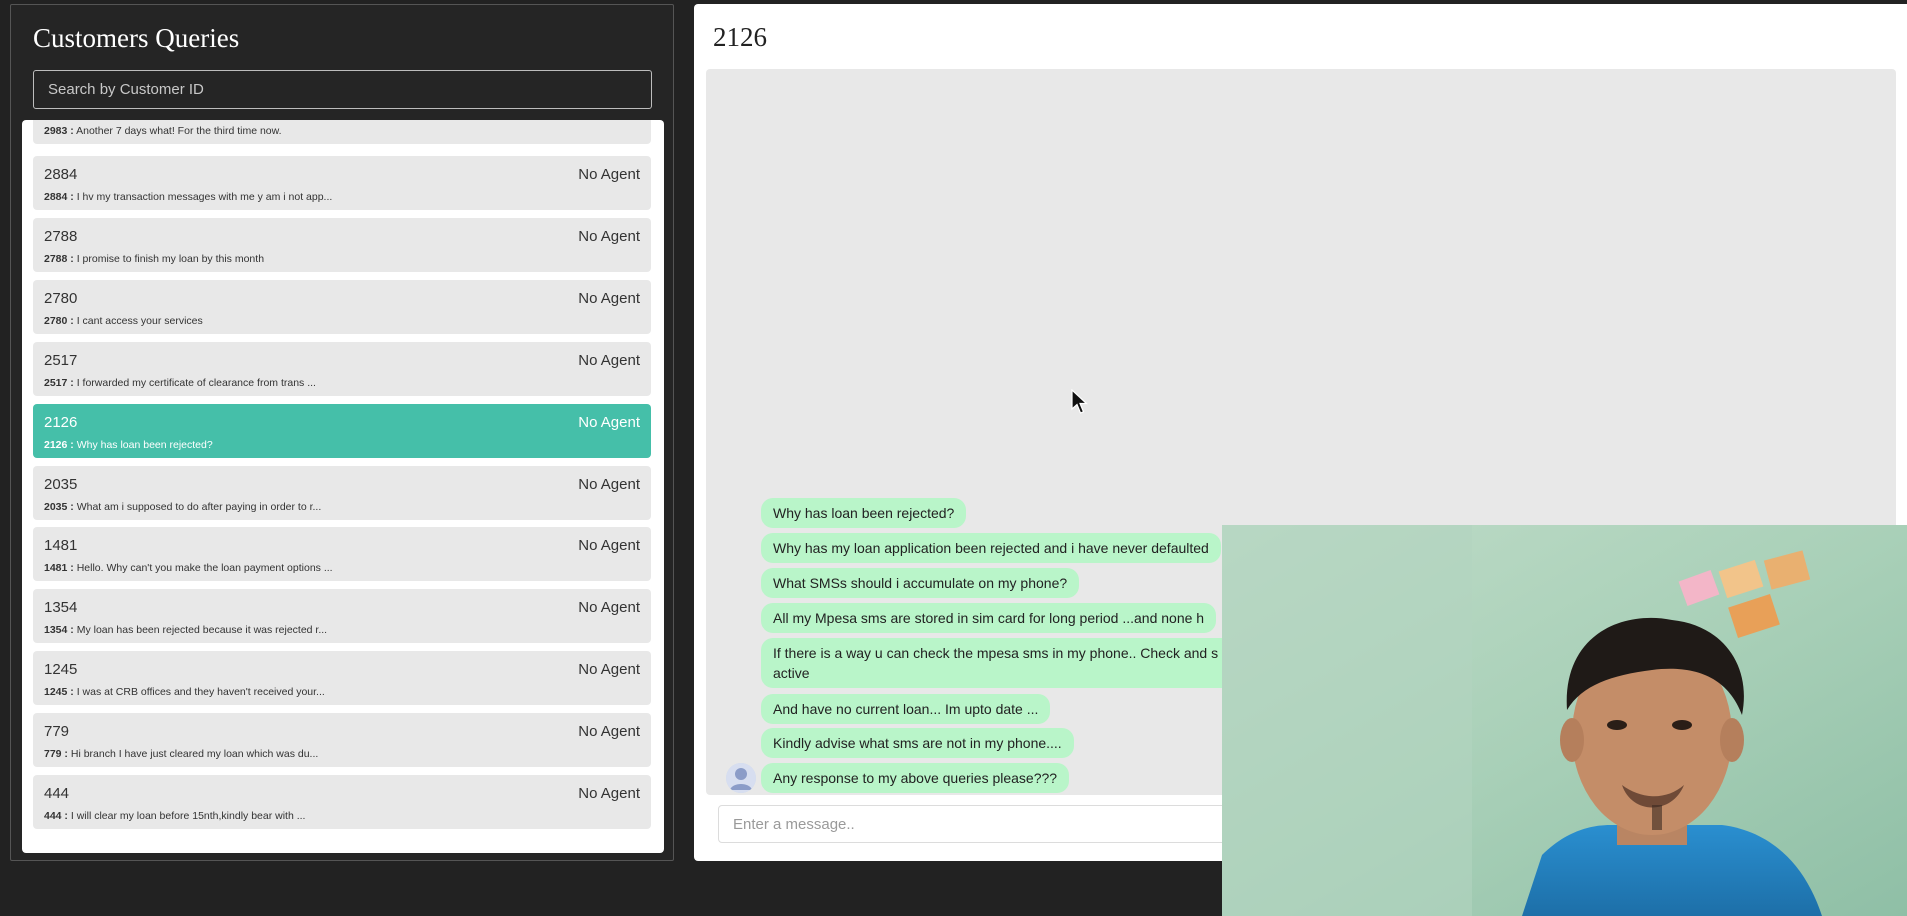 The height and width of the screenshot is (916, 1907). Describe the element at coordinates (61, 422) in the screenshot. I see `item-customer-id: 2126` at that location.